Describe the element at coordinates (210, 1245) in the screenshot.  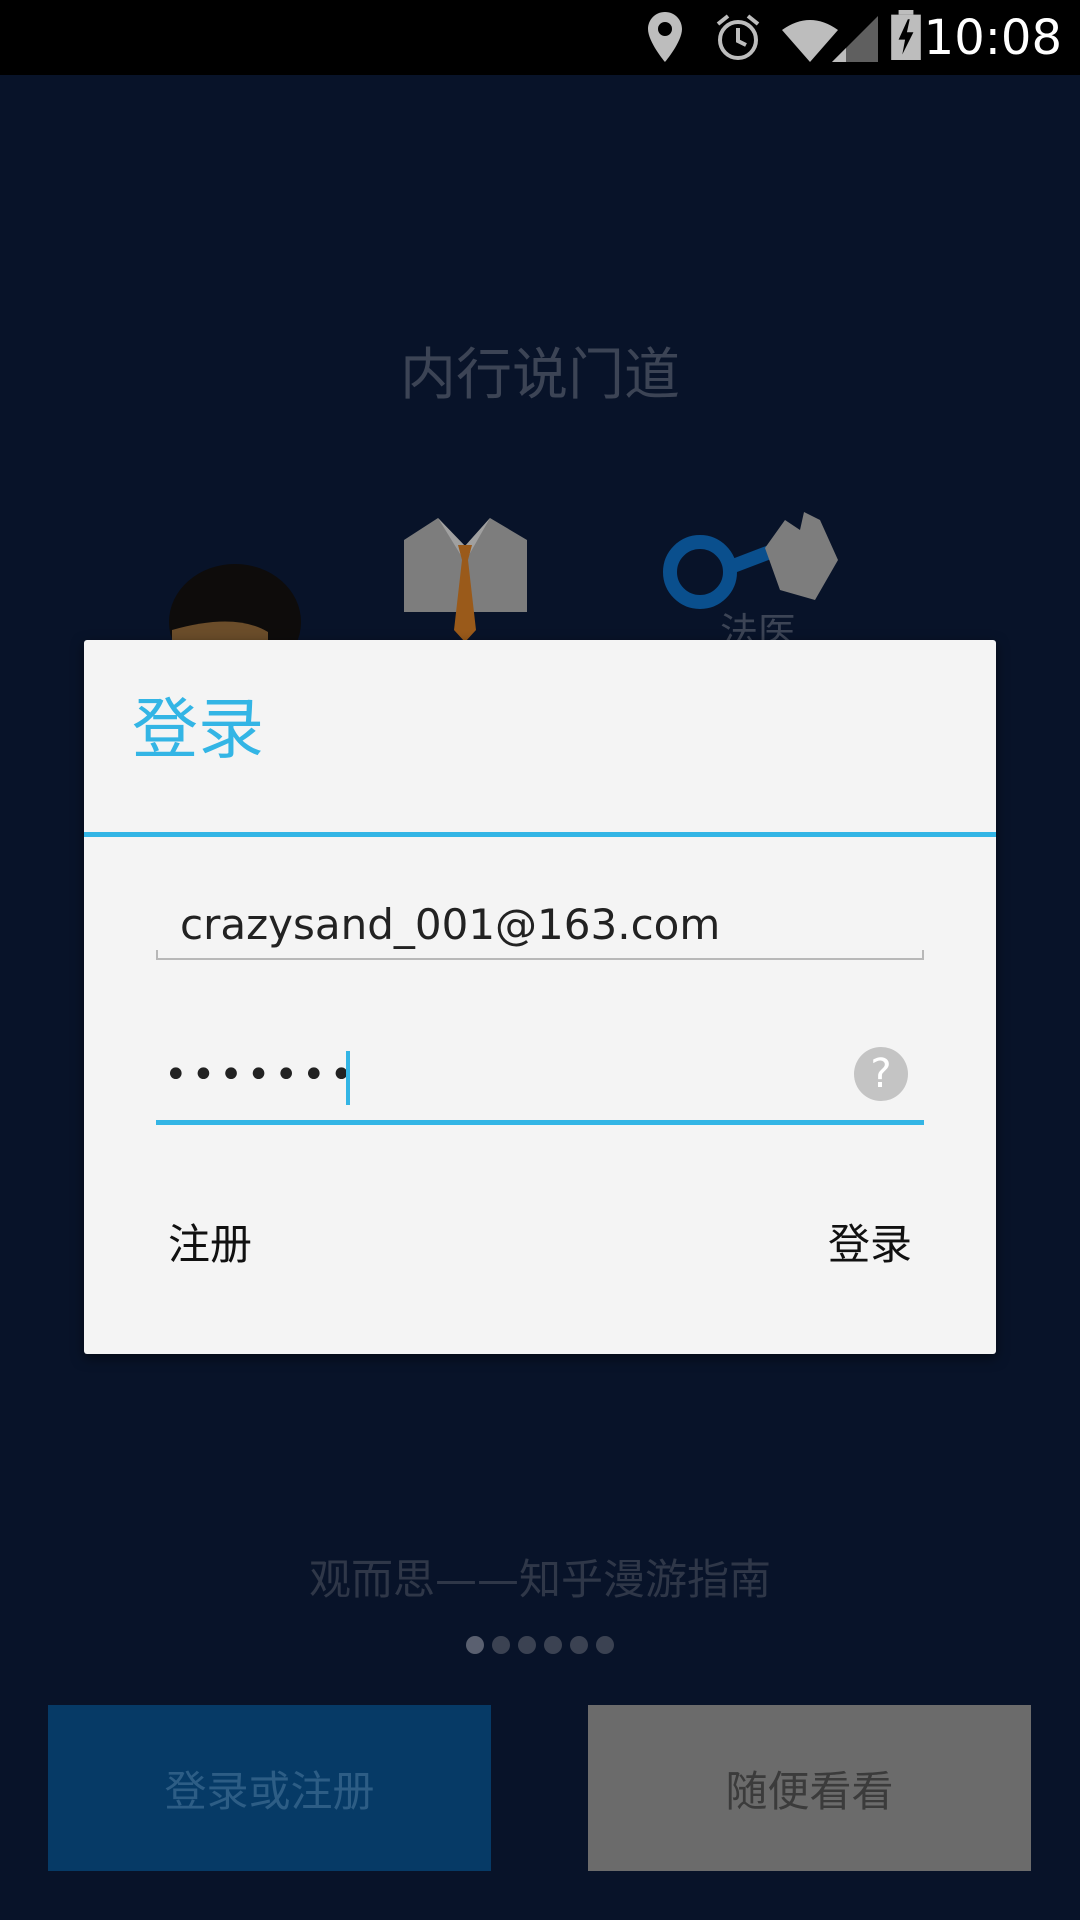
I see `register-button: 注册` at that location.